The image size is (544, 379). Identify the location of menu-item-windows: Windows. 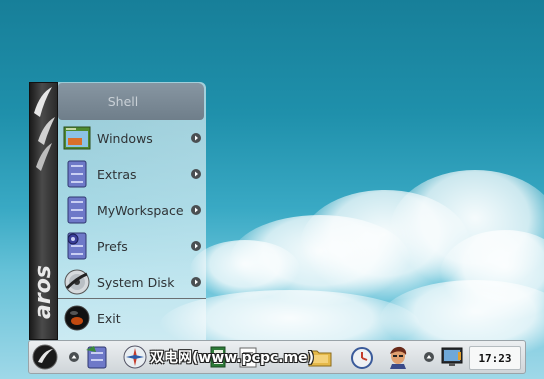
(132, 138).